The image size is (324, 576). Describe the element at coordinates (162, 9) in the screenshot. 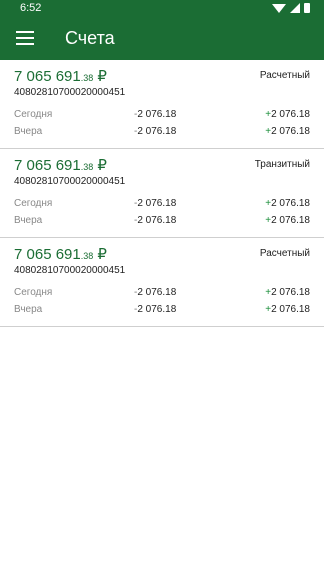

I see `status-bar: 6:52` at that location.